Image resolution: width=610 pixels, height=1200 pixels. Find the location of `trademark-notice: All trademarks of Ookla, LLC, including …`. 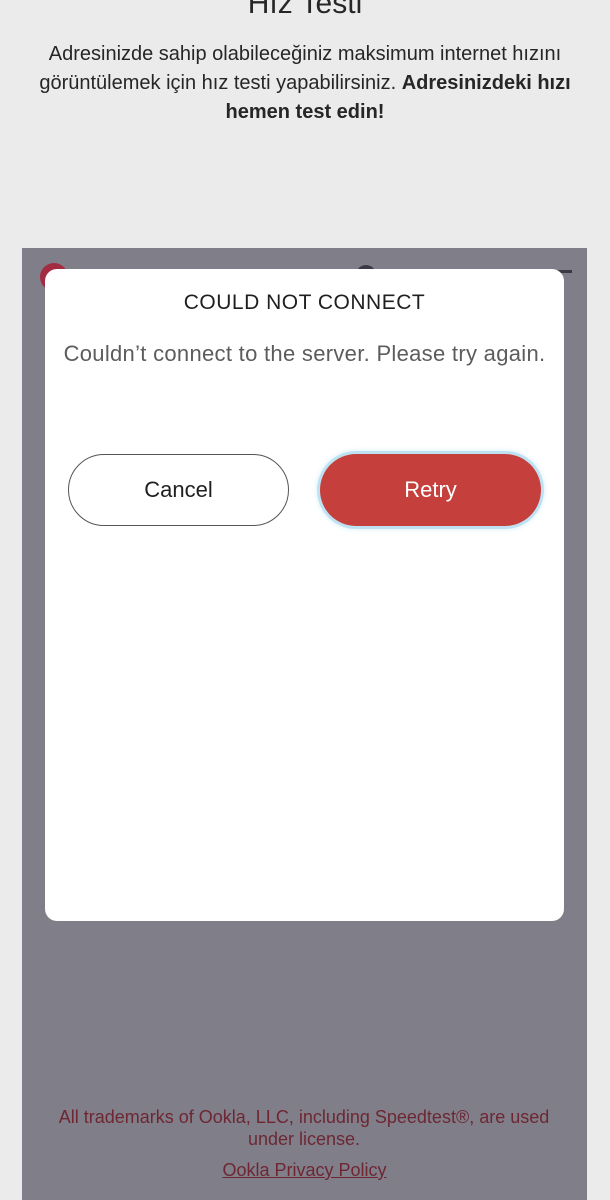

trademark-notice: All trademarks of Ookla, LLC, including … is located at coordinates (304, 1128).